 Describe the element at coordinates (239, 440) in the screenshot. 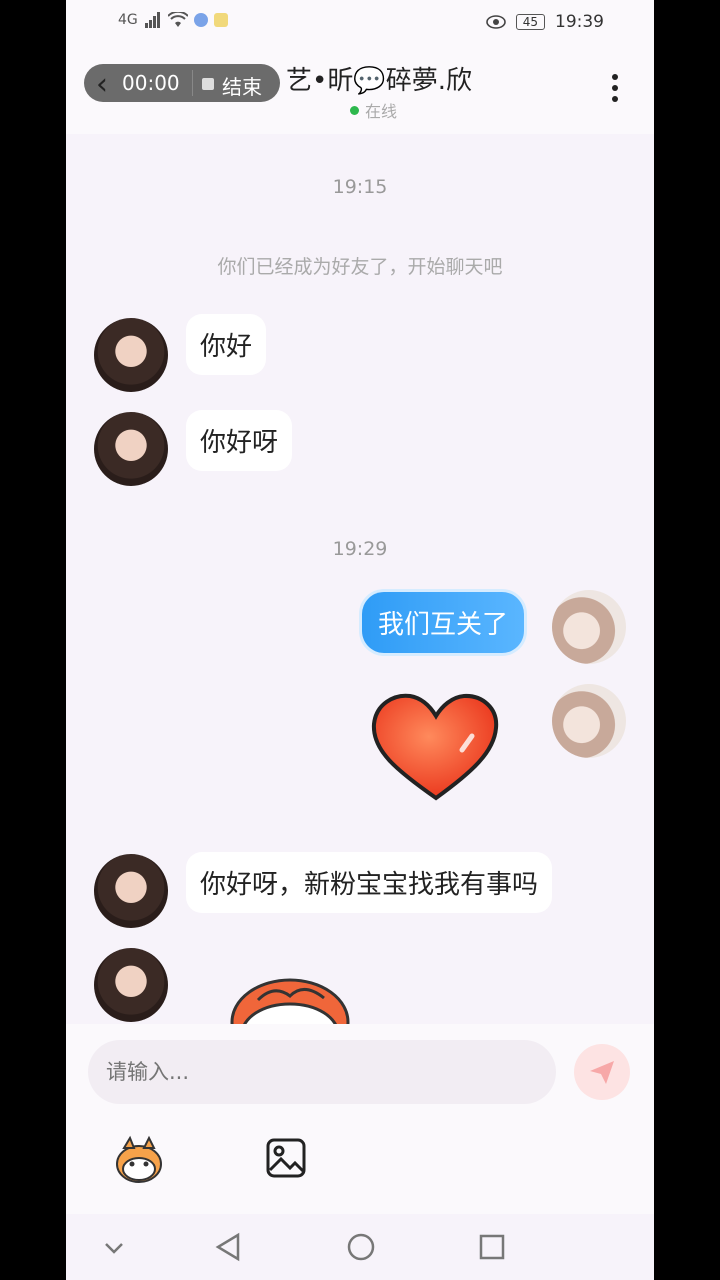

I see `message-bubble-incoming: 你好呀` at that location.